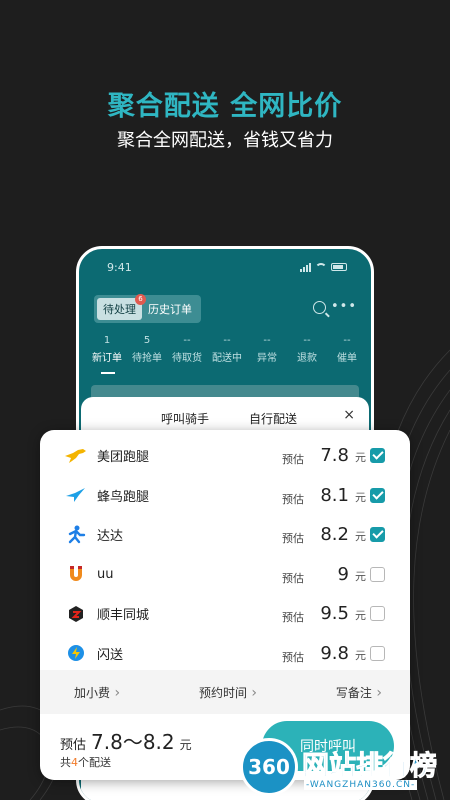 The width and height of the screenshot is (450, 800). I want to click on tab-pending: 待处理 6, so click(121, 307).